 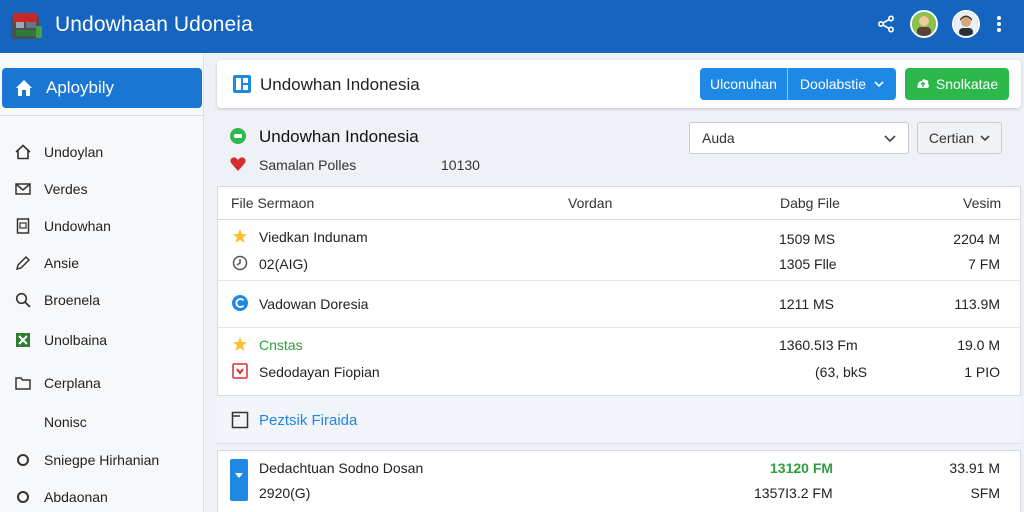 I want to click on share-icon, so click(x=886, y=24).